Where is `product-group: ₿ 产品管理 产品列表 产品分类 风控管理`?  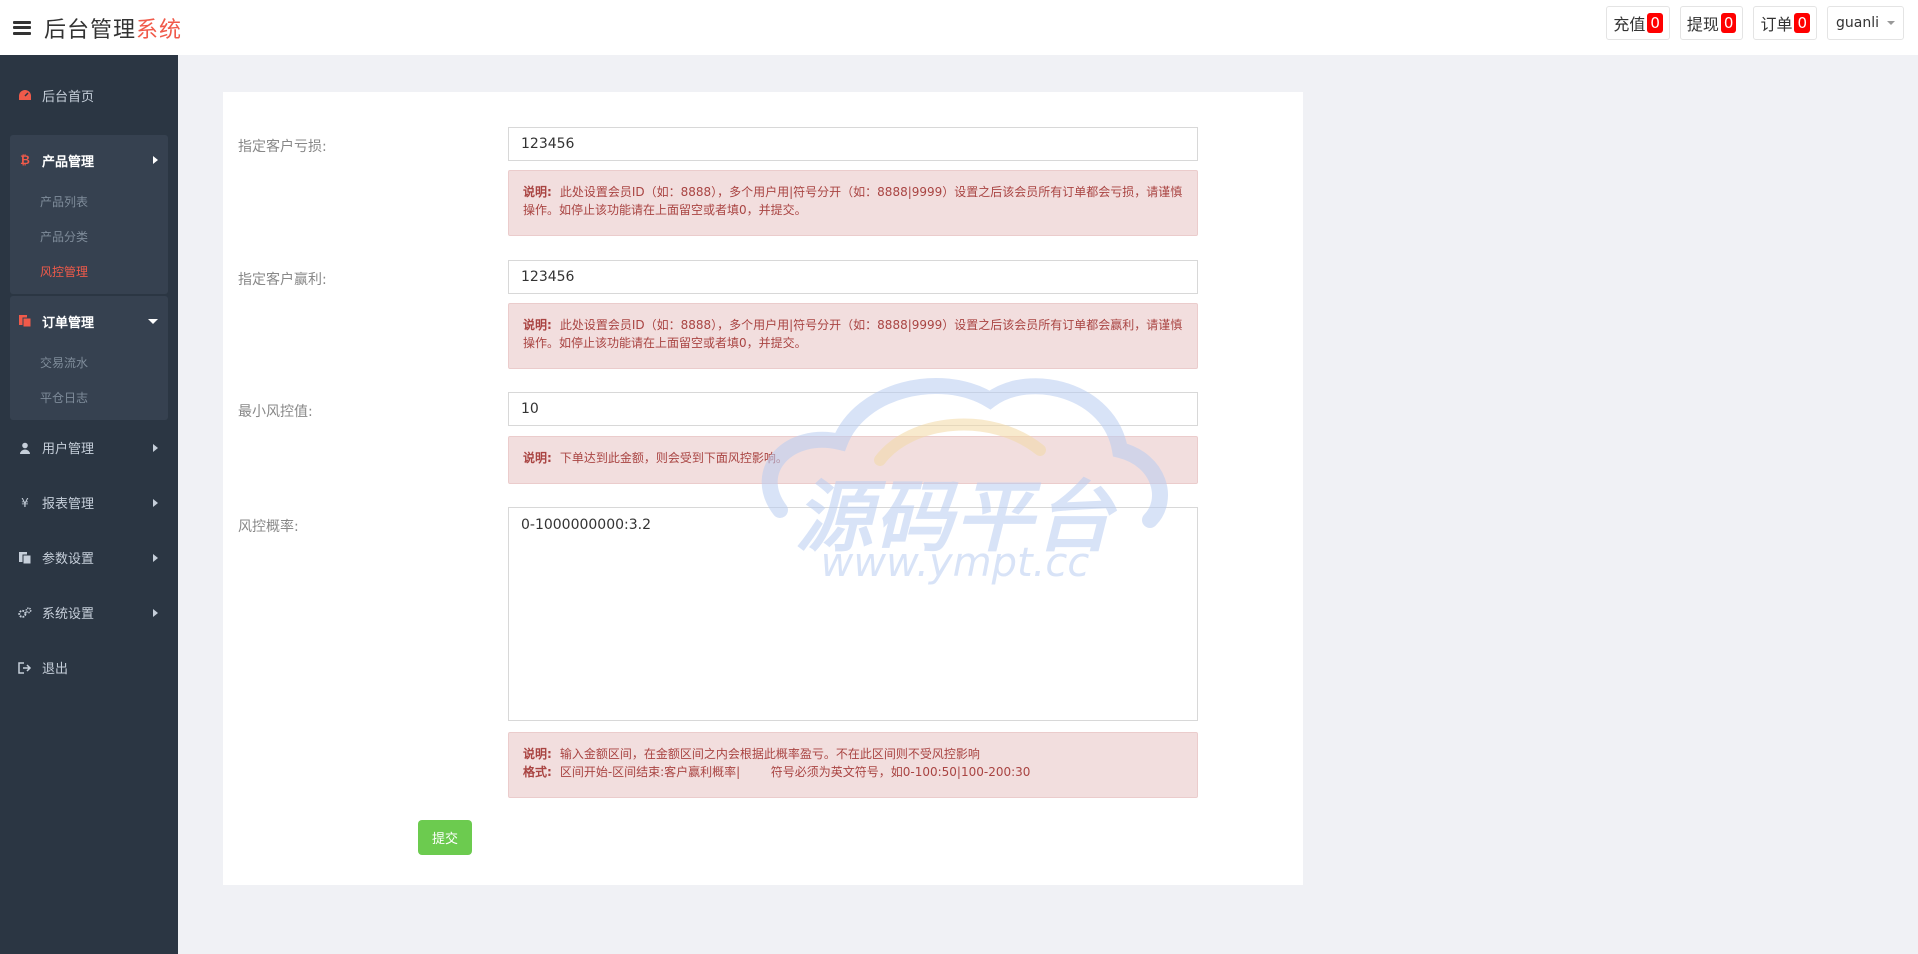 product-group: ₿ 产品管理 产品列表 产品分类 风控管理 is located at coordinates (89, 214).